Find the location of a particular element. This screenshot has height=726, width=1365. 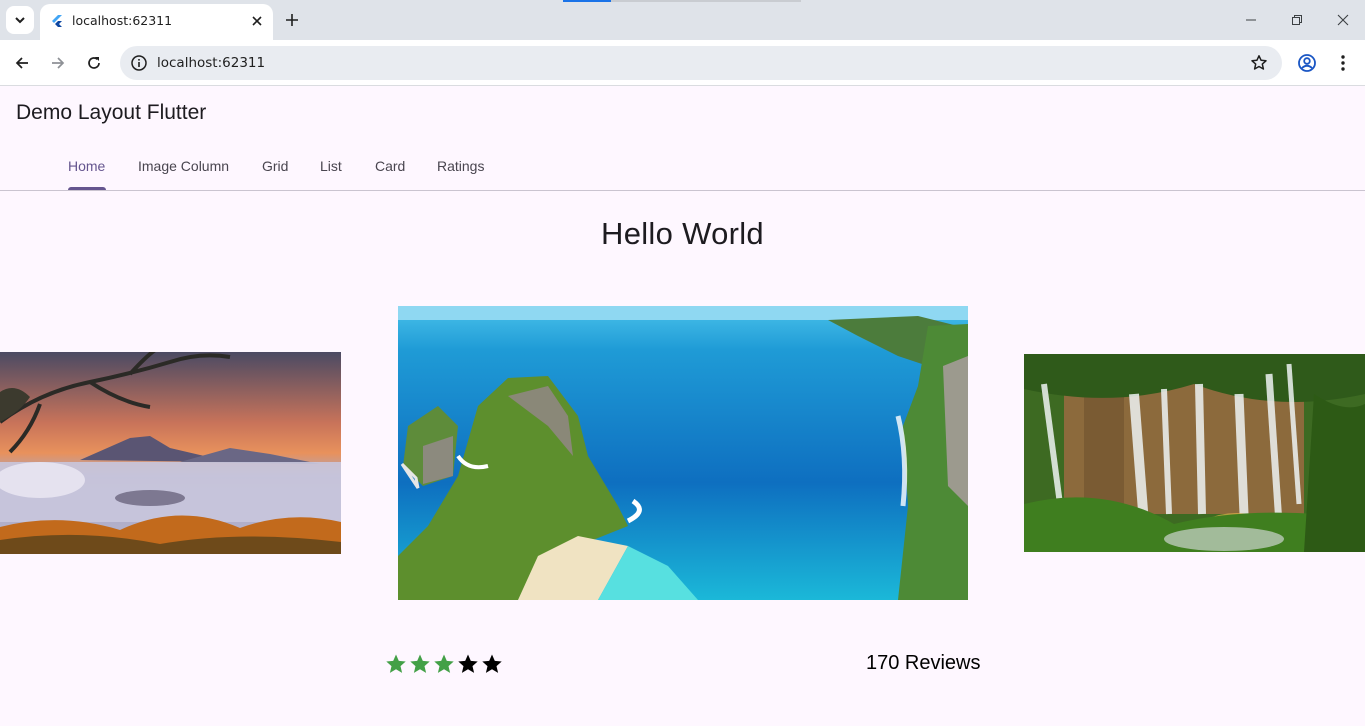

arrow-left-icon is located at coordinates (21, 63).